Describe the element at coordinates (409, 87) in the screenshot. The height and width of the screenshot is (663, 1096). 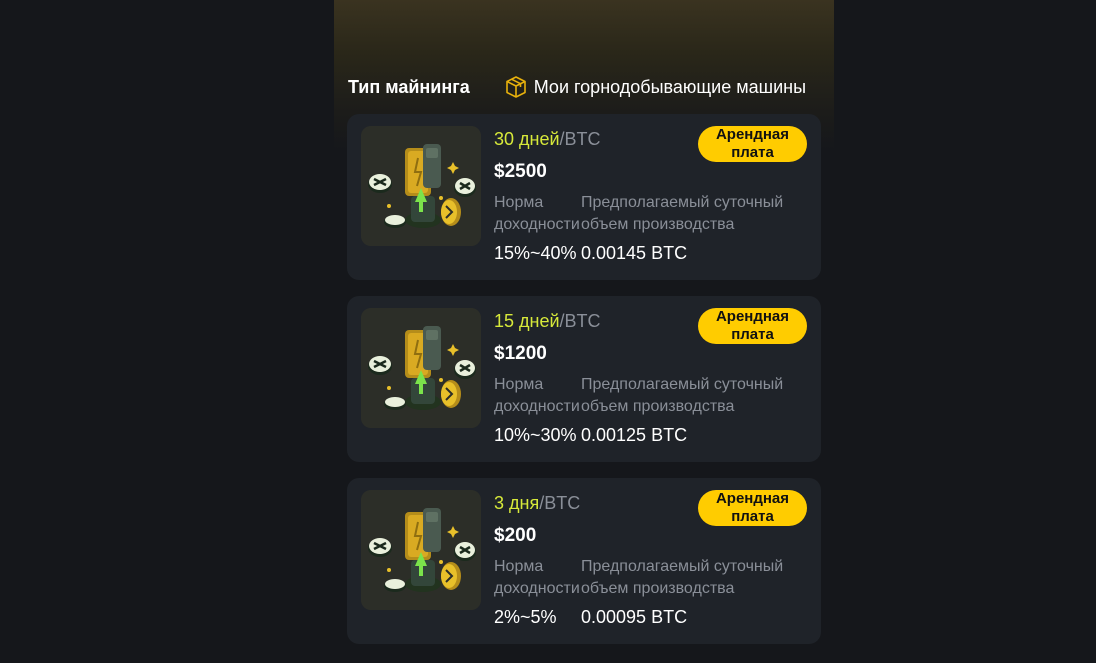
I see `tab-mining-type: Тип майнинга` at that location.